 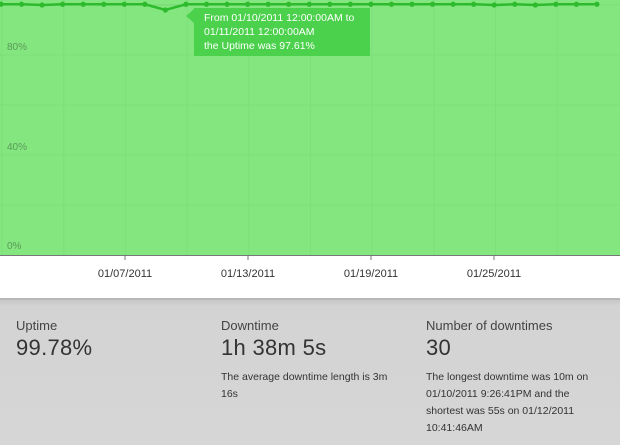 What do you see at coordinates (391, 4) in the screenshot?
I see `uptime-point-01-21-2011` at bounding box center [391, 4].